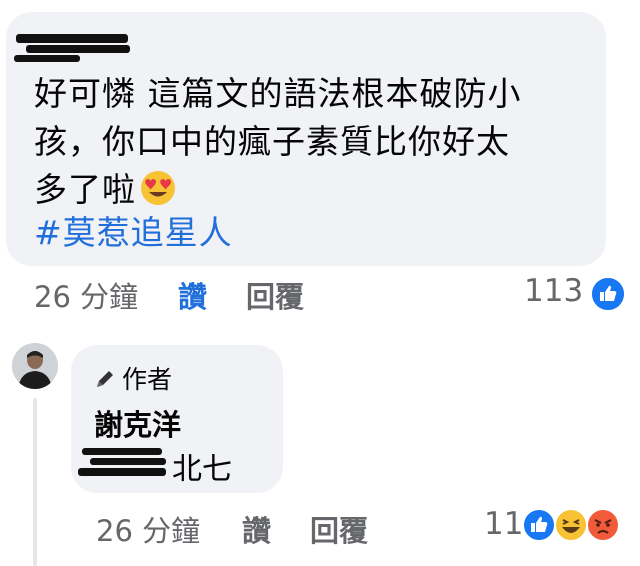 This screenshot has width=640, height=566. What do you see at coordinates (148, 529) in the screenshot?
I see `reply-timestamp: 26 分鐘` at bounding box center [148, 529].